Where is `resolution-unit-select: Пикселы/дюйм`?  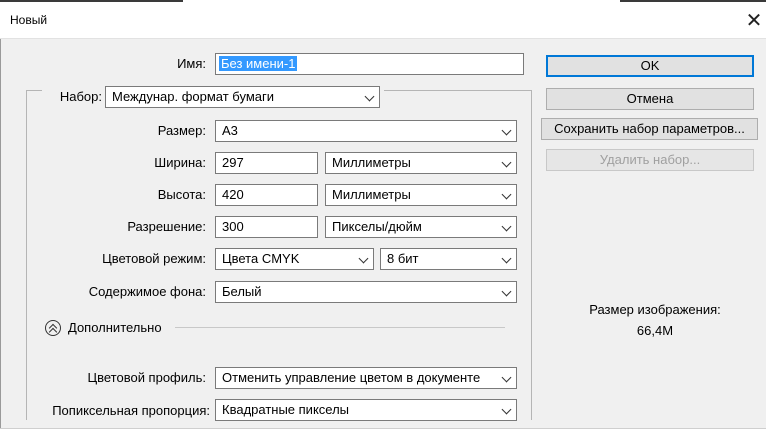
resolution-unit-select: Пикселы/дюйм is located at coordinates (421, 227).